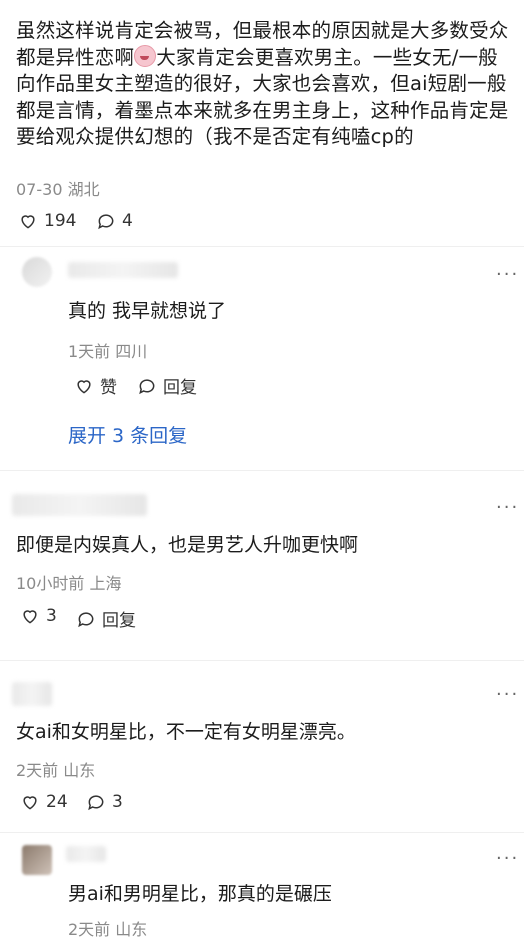 The image size is (524, 940). I want to click on like-label: 赞, so click(108, 388).